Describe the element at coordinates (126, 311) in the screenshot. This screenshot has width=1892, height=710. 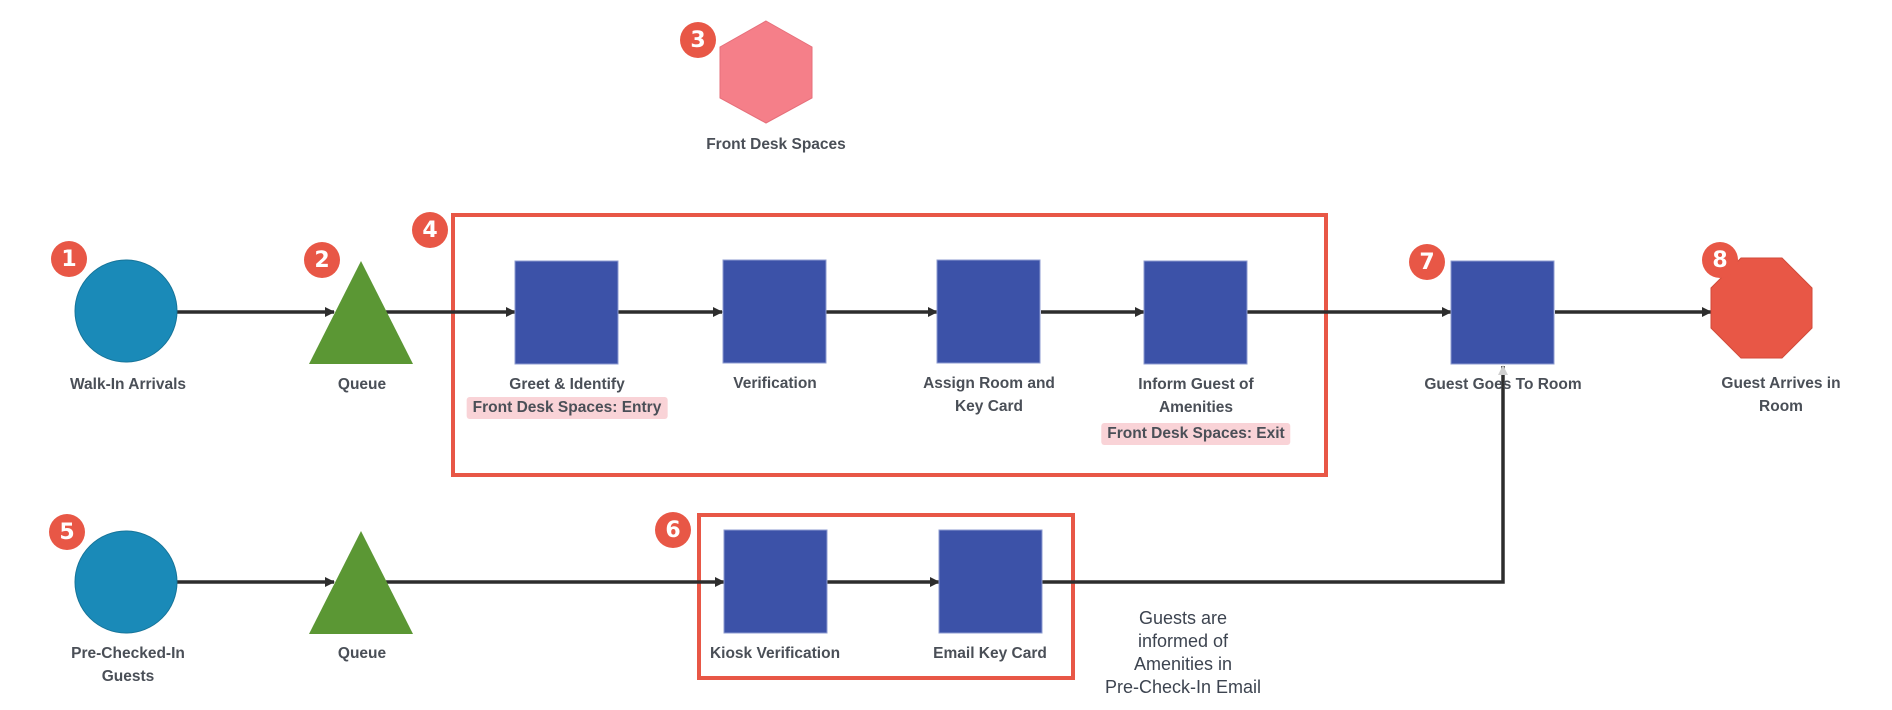
I see `start-circle-walk-in` at that location.